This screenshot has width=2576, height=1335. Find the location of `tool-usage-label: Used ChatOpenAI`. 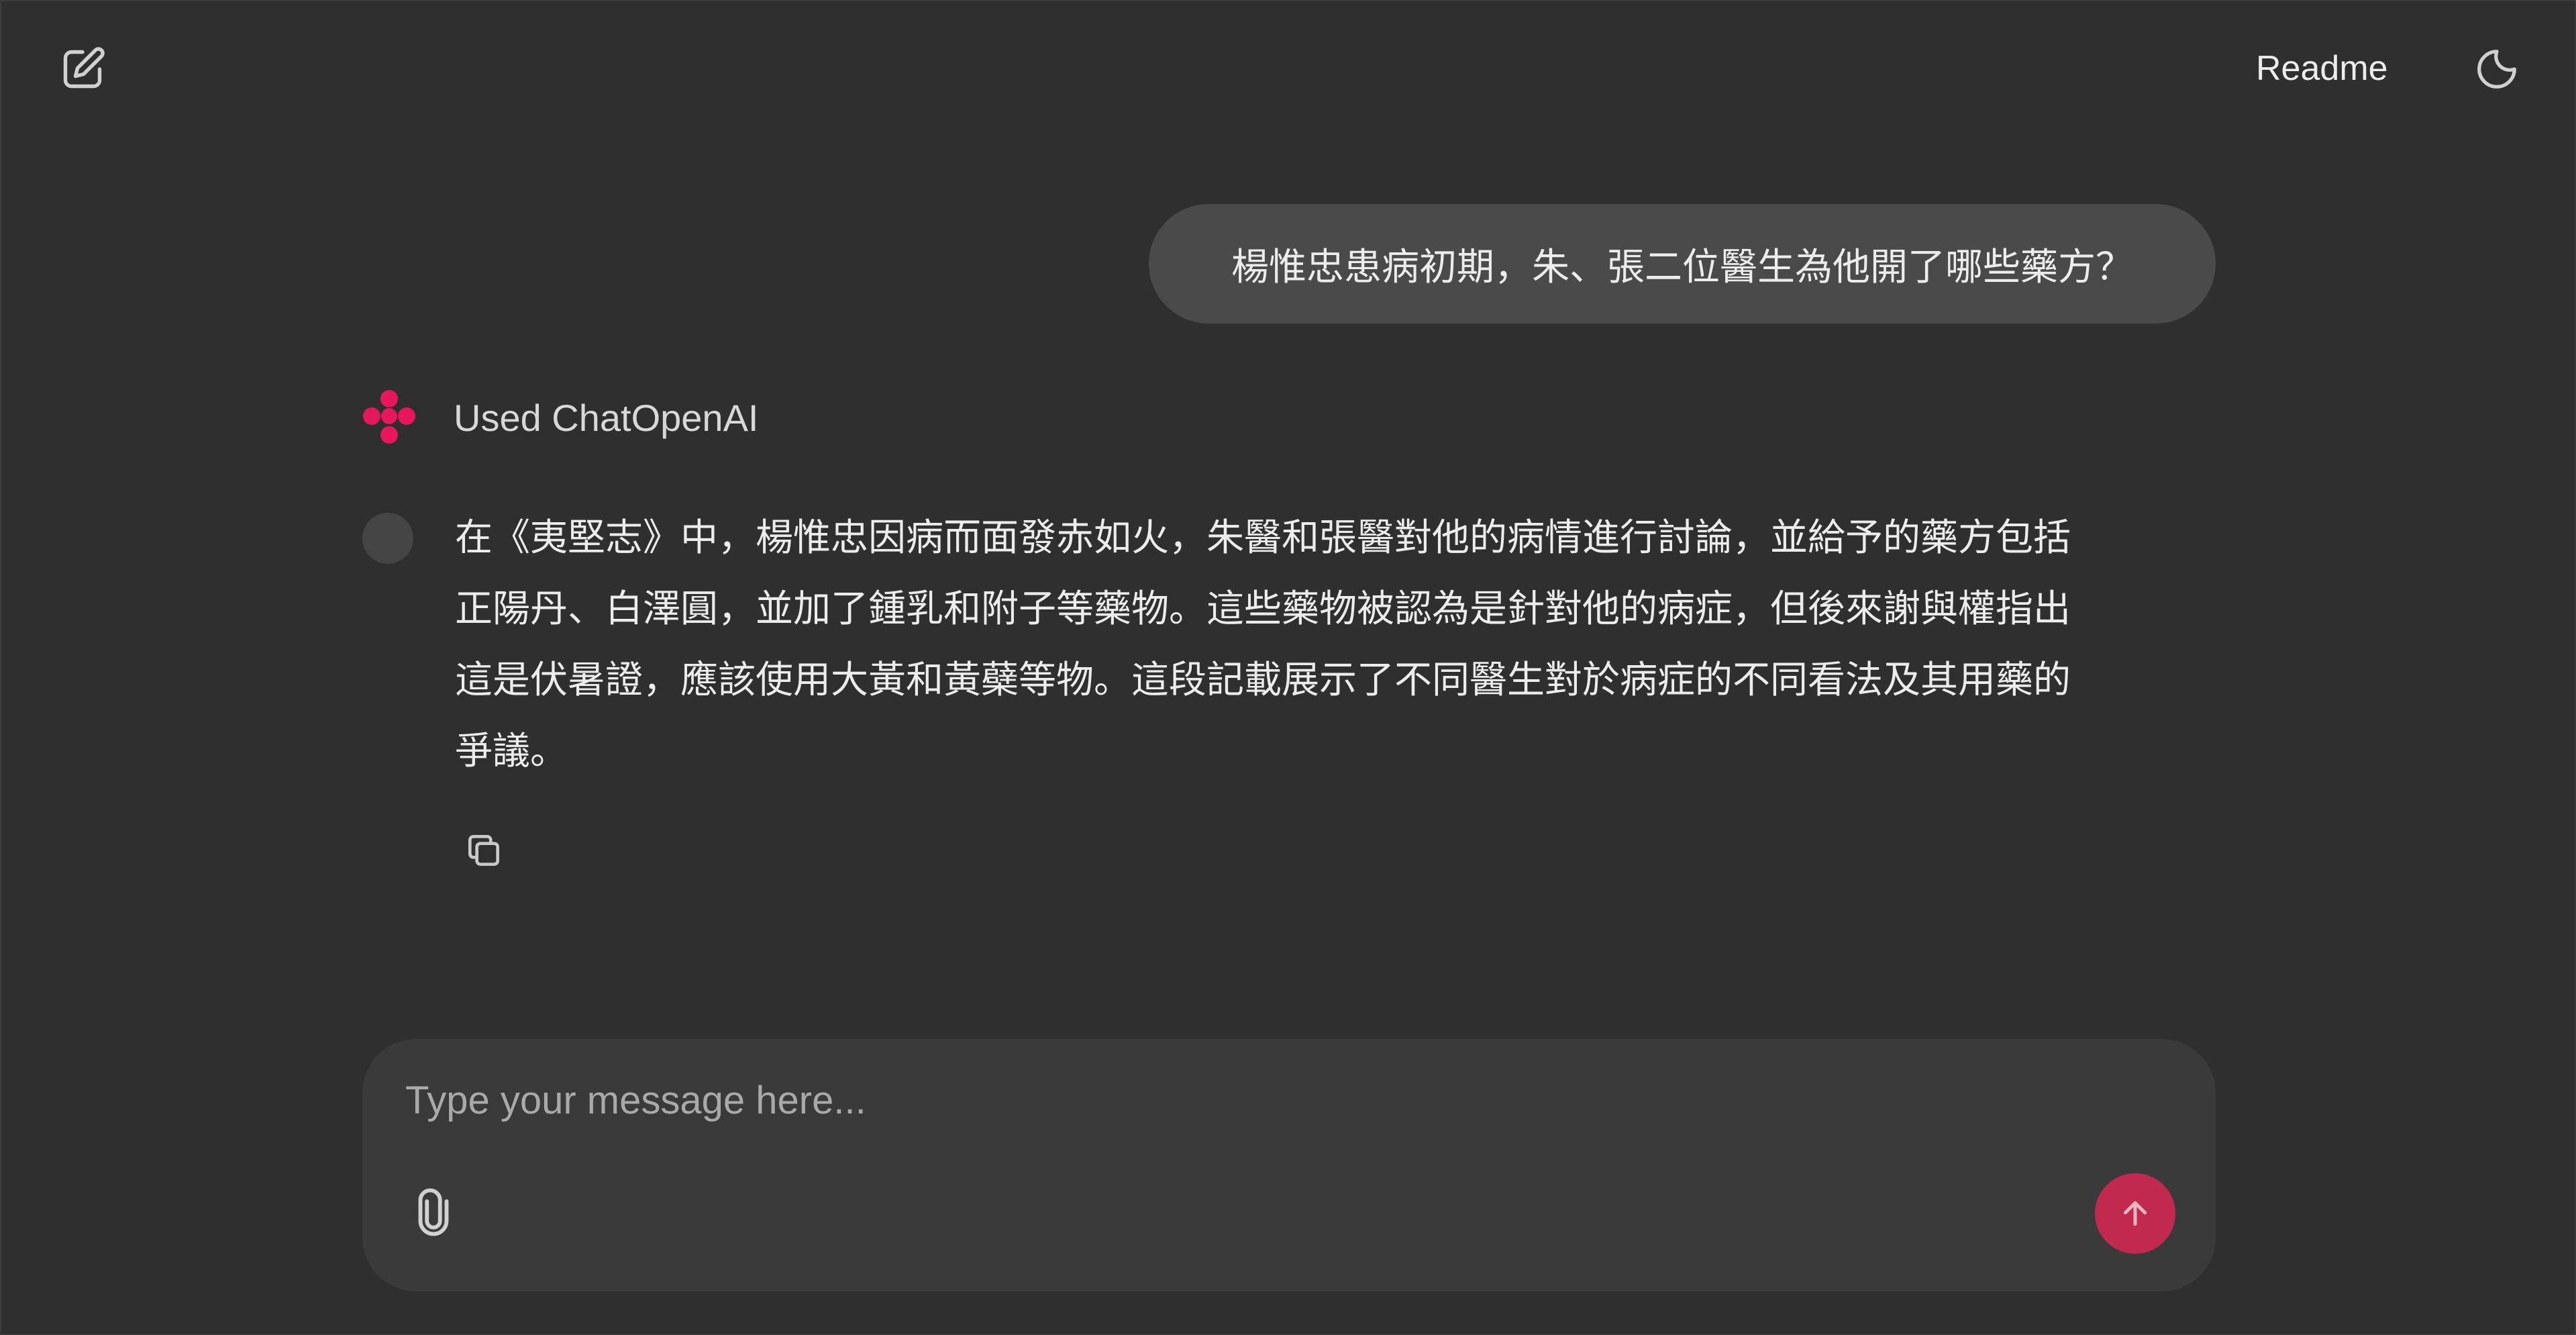

tool-usage-label: Used ChatOpenAI is located at coordinates (606, 417).